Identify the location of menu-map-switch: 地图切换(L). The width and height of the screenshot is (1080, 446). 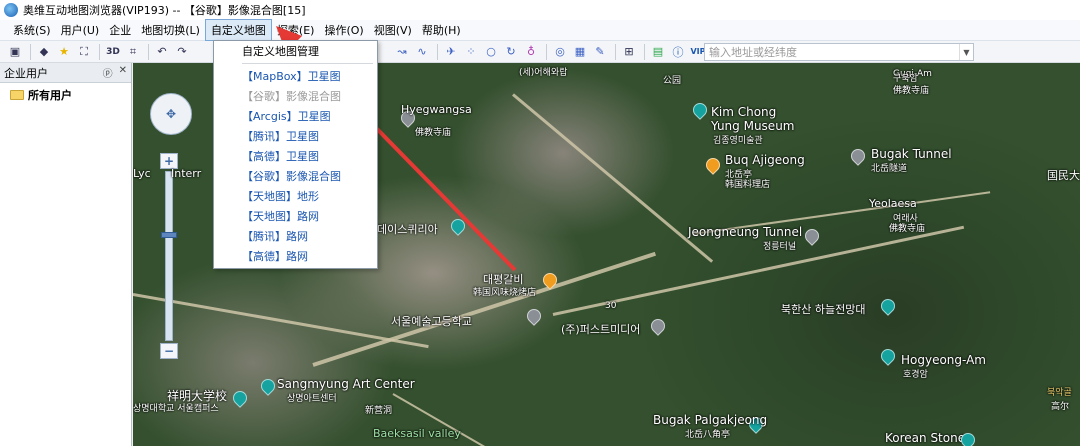
(170, 30).